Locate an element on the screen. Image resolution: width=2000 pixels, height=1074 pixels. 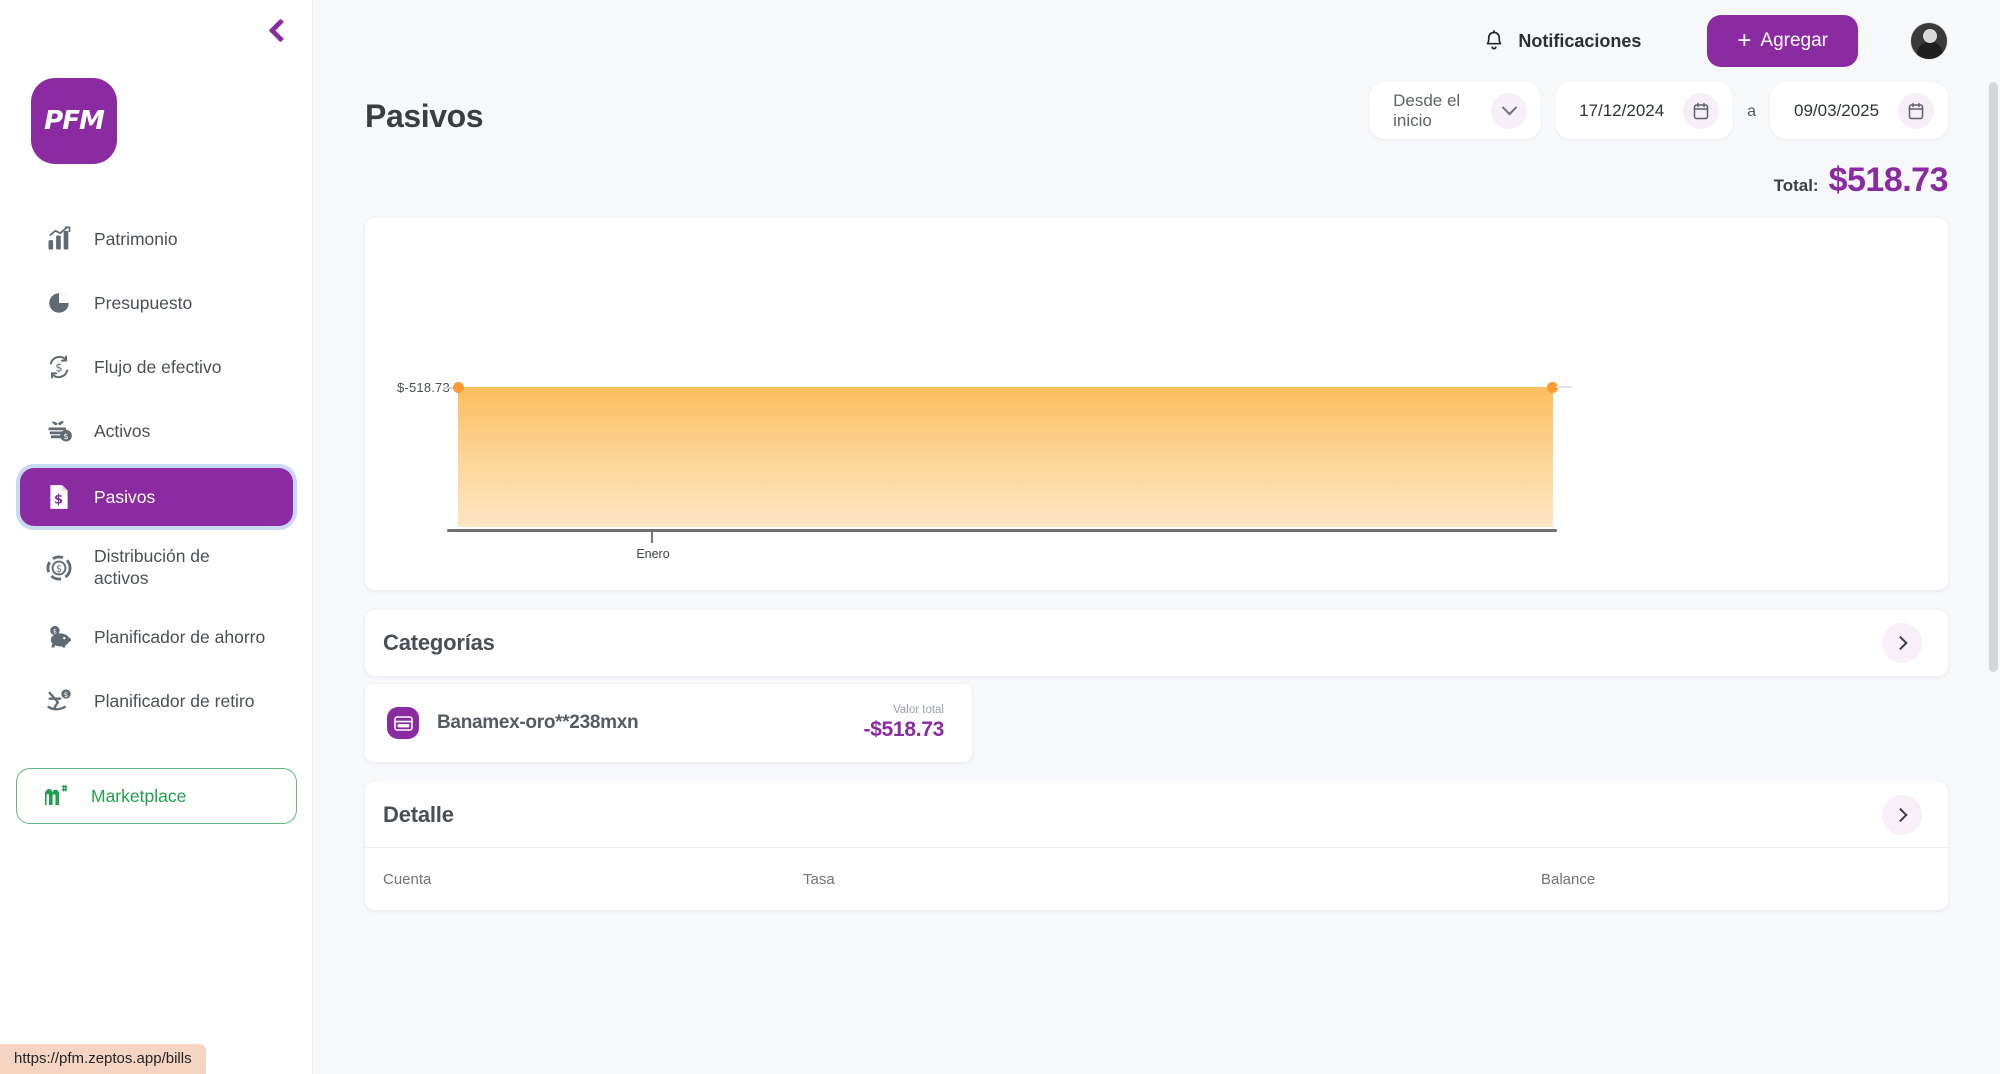
chart-area-fill is located at coordinates (1005, 457).